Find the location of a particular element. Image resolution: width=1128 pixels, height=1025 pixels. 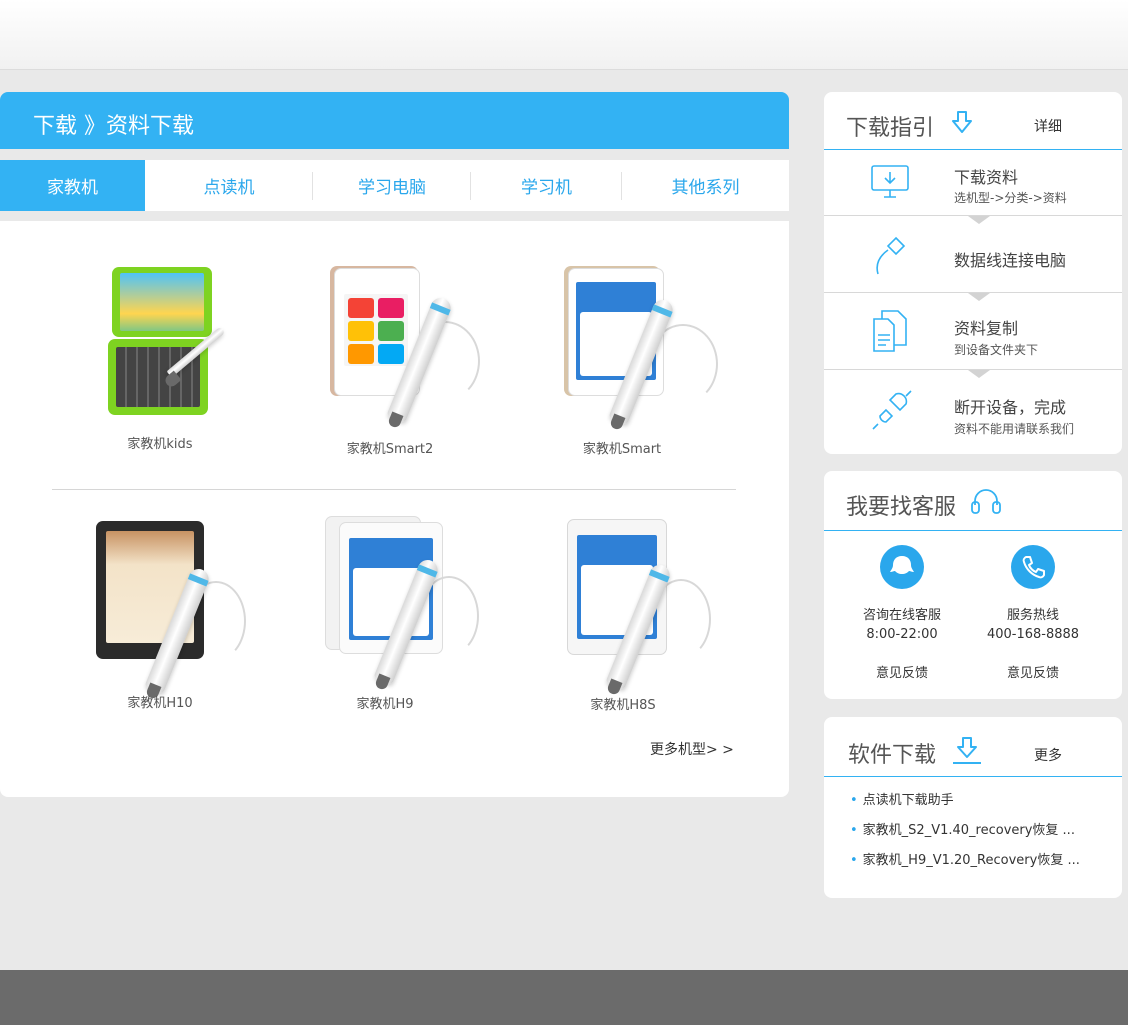

guide-step: 下载资料 选机型->分类->资料 is located at coordinates (973, 183).